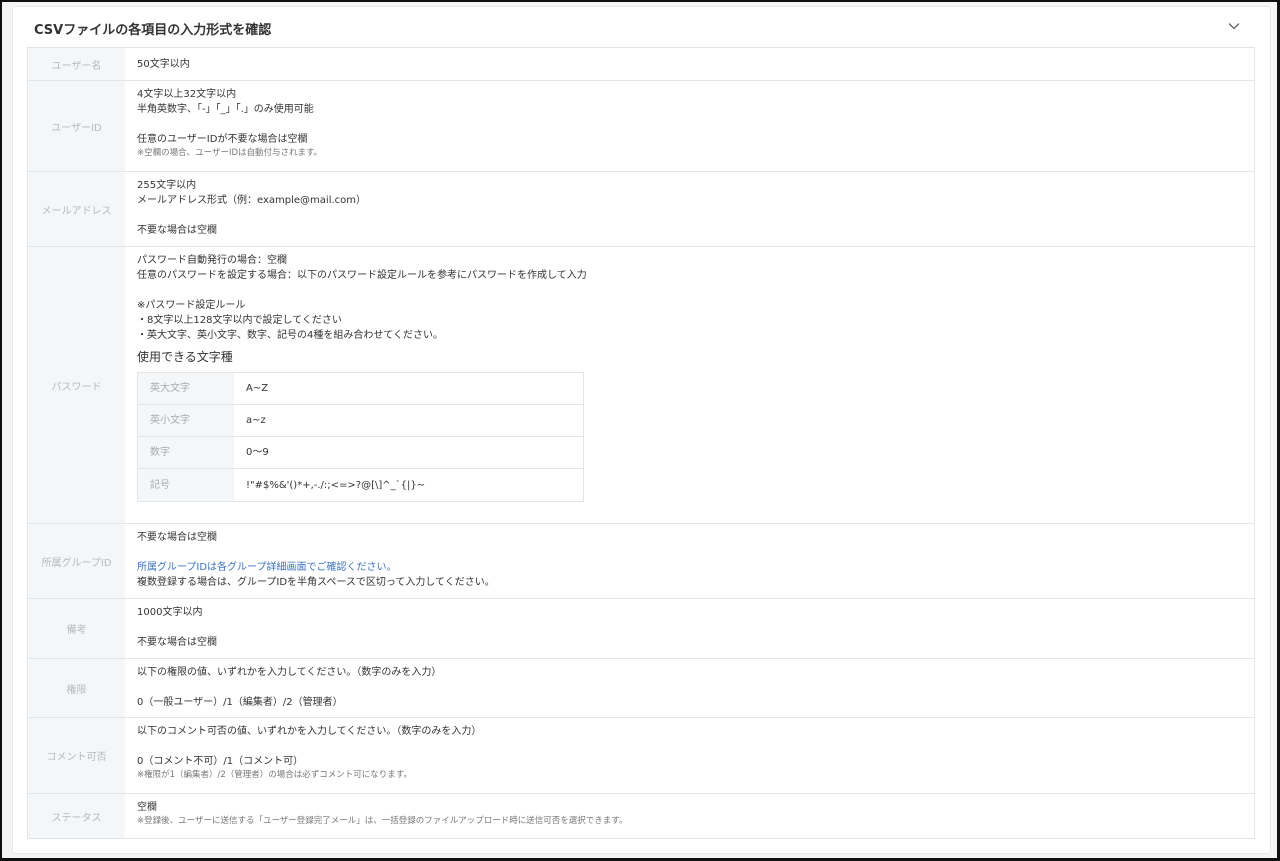  I want to click on chars-value: 0〜9, so click(257, 452).